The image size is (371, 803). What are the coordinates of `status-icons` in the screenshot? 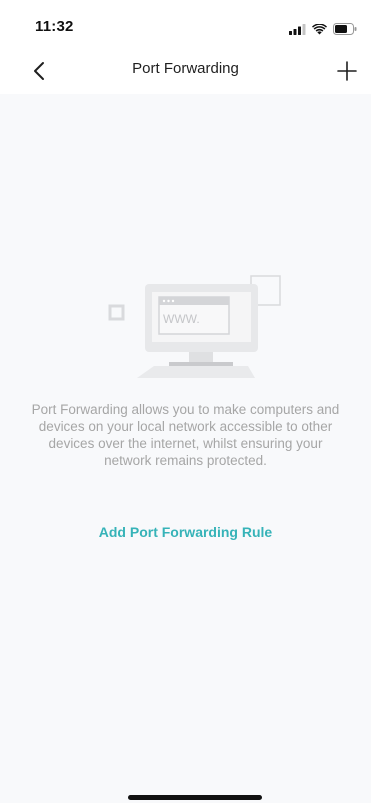 It's located at (323, 31).